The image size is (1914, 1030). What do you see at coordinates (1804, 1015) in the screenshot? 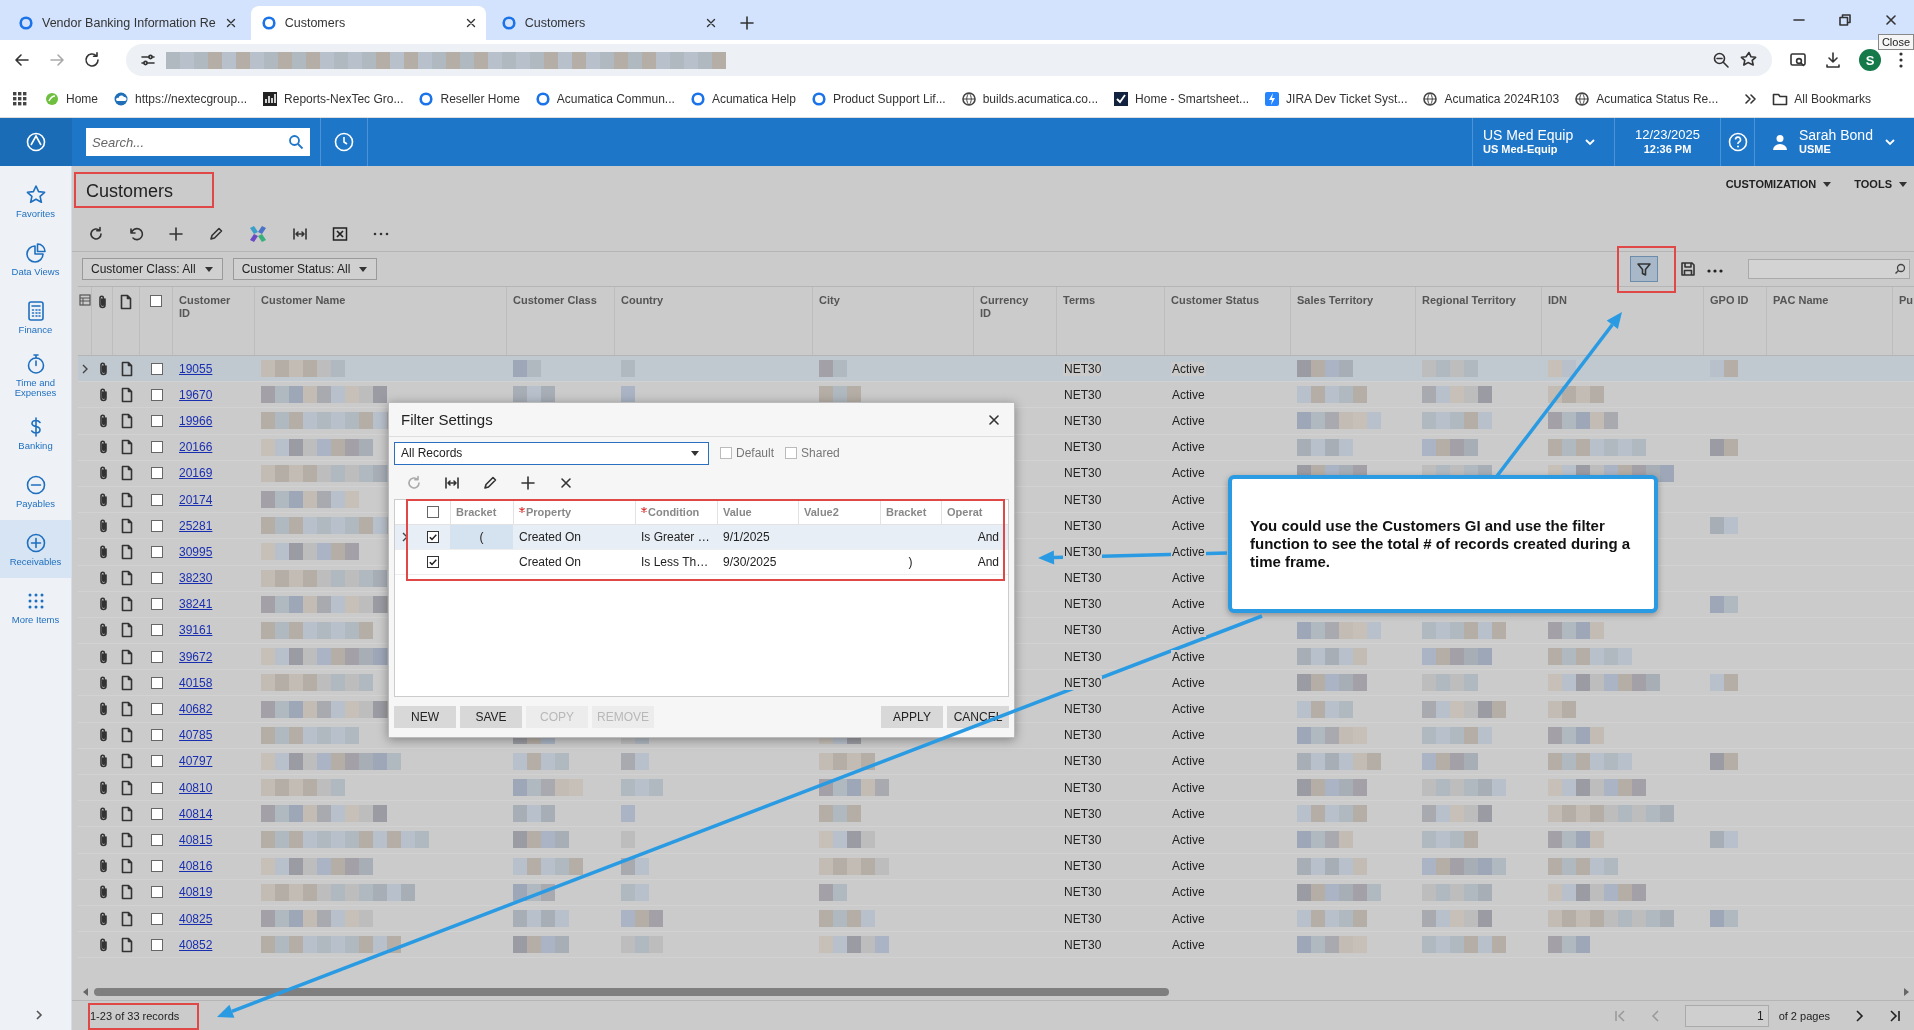
I see `page-count: of 2 pages` at bounding box center [1804, 1015].